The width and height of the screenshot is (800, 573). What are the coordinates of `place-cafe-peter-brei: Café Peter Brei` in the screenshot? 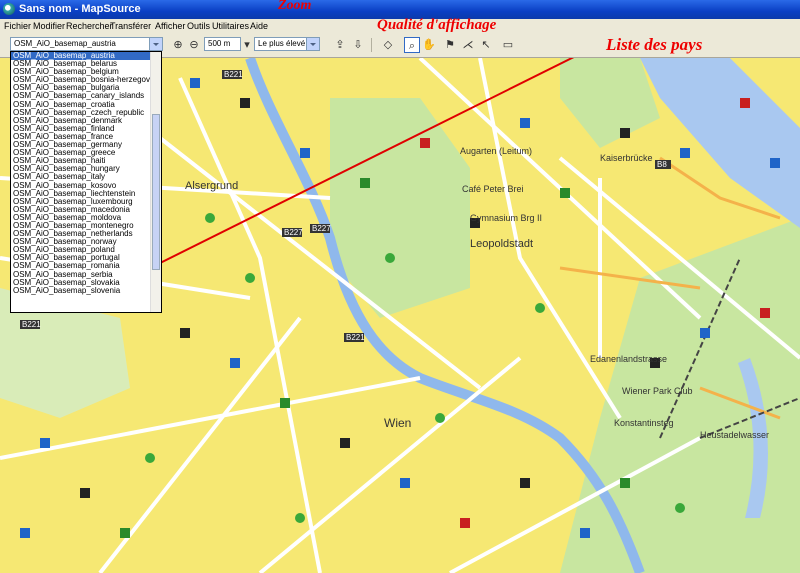 It's located at (493, 189).